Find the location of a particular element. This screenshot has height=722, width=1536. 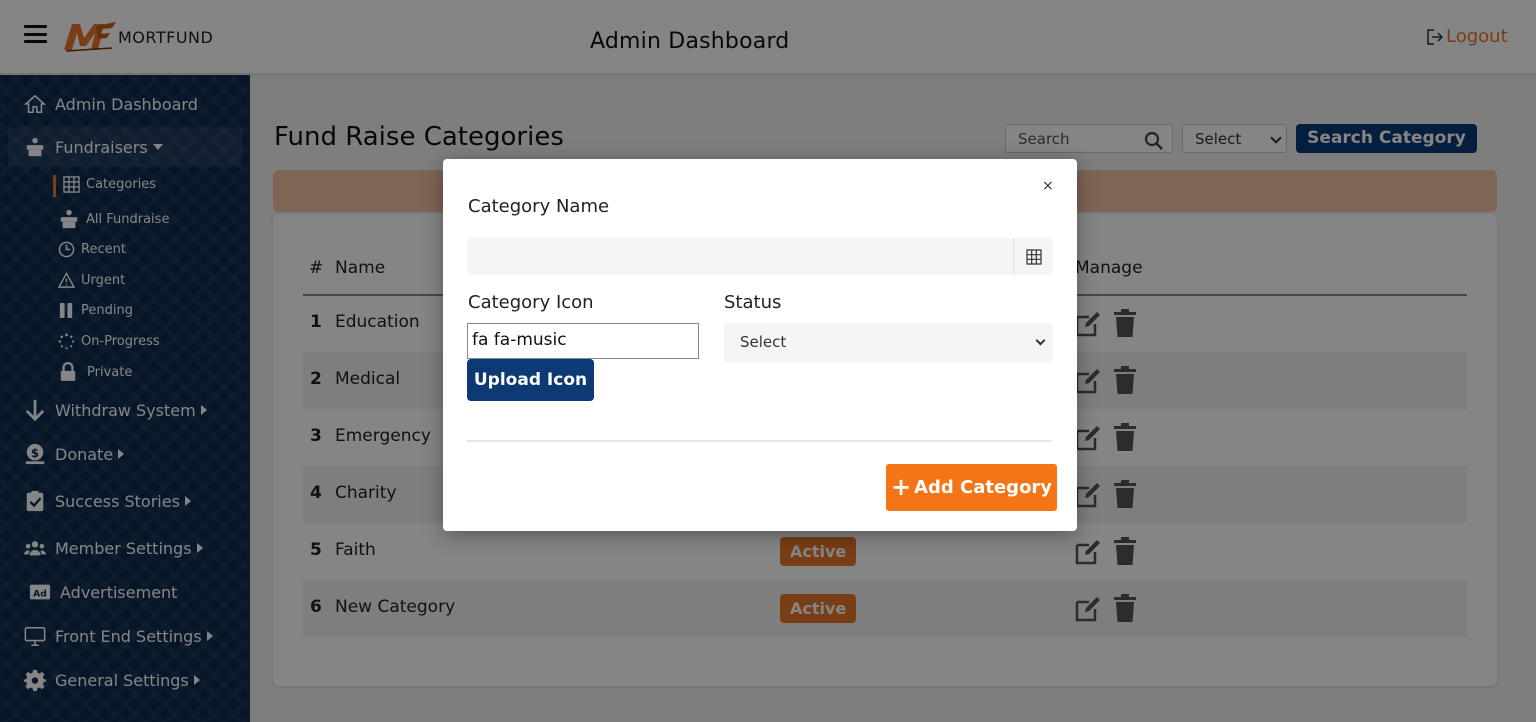

add-category-button: + Add Category is located at coordinates (971, 487).